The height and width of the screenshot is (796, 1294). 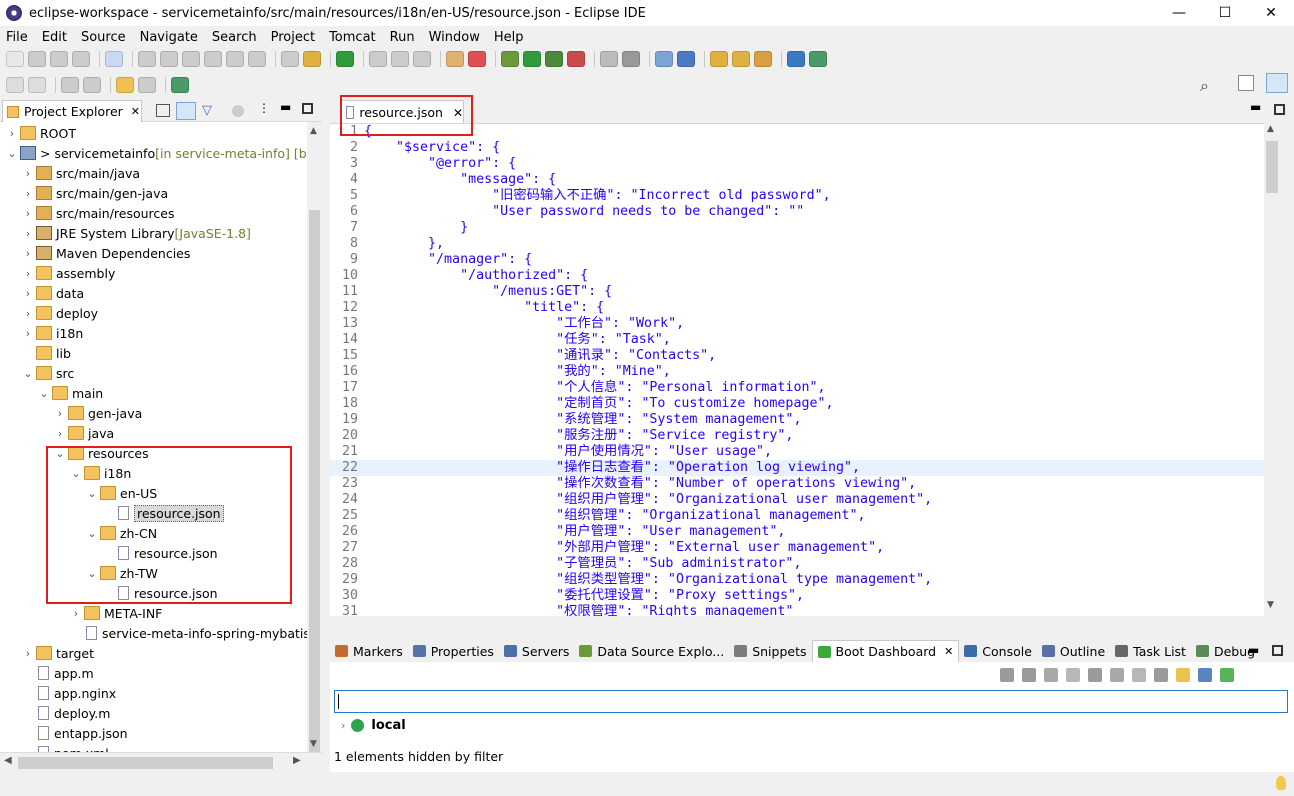 What do you see at coordinates (70, 85) in the screenshot?
I see `toolbar-nav-3-icon` at bounding box center [70, 85].